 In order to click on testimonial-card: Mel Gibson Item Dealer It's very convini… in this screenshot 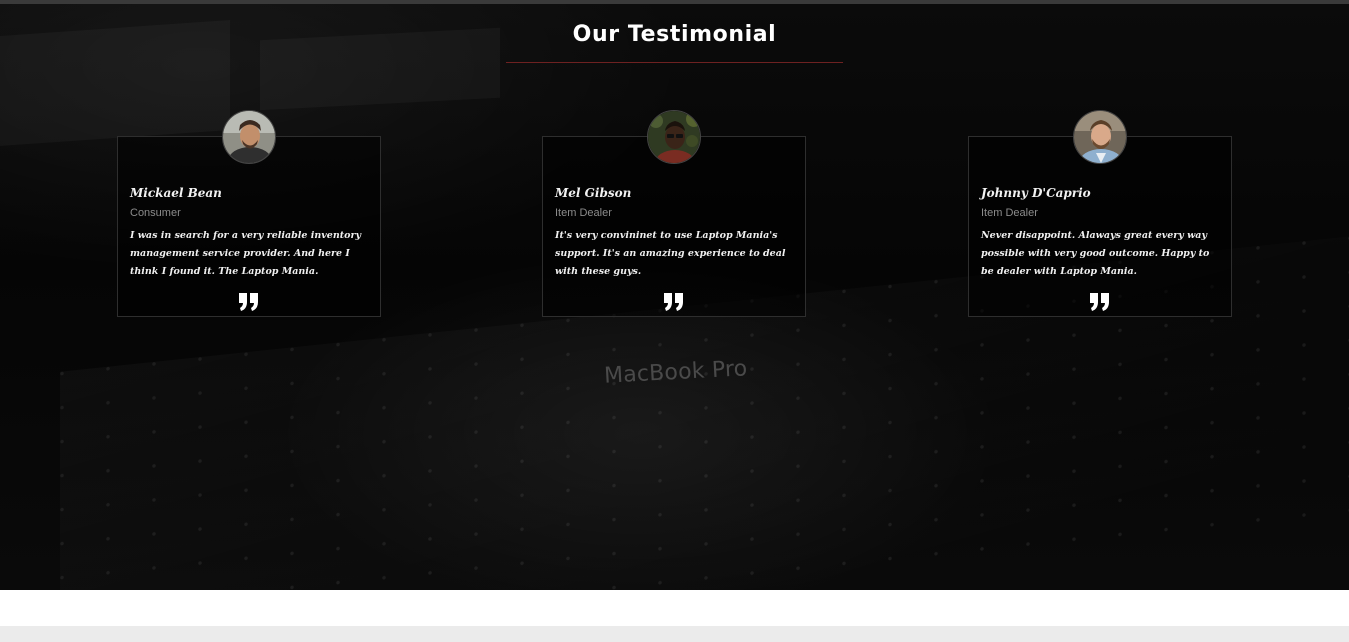, I will do `click(674, 213)`.